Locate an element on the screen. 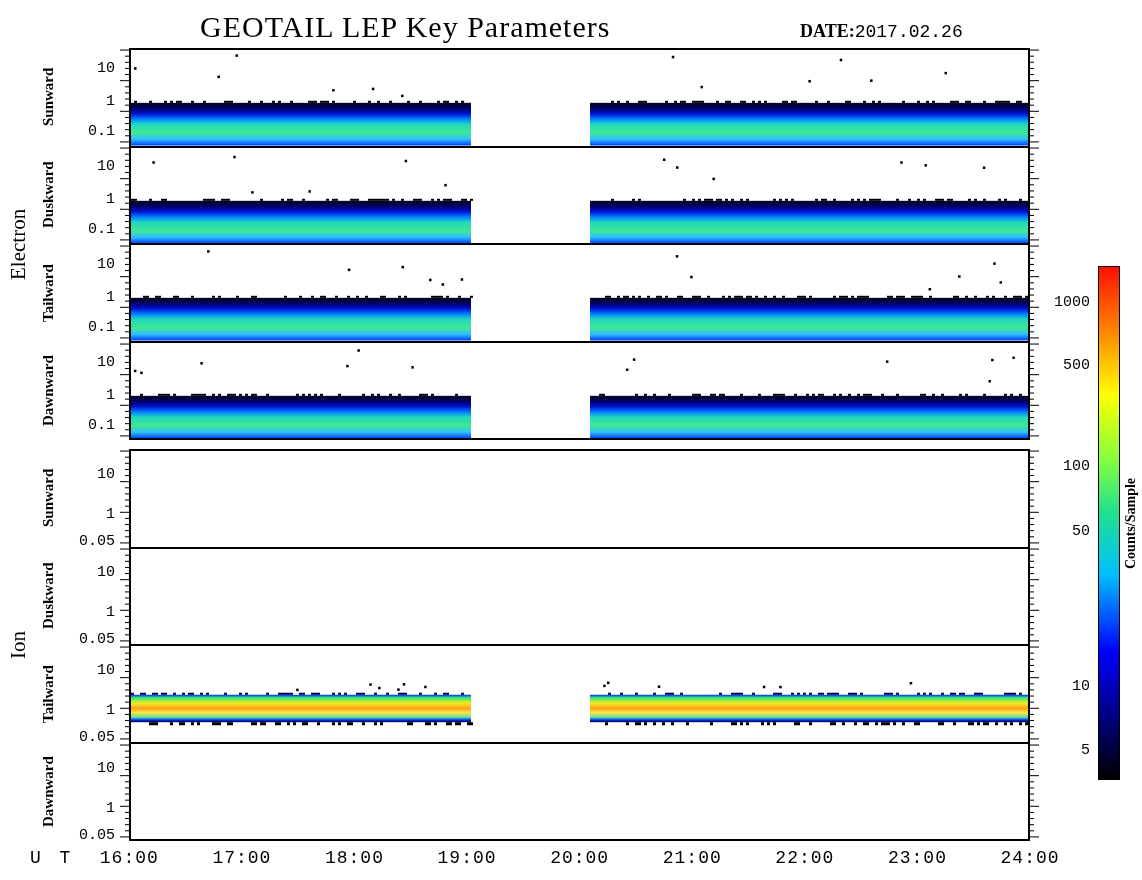  colorbar-tick-label: 50 is located at coordinates (1081, 531).